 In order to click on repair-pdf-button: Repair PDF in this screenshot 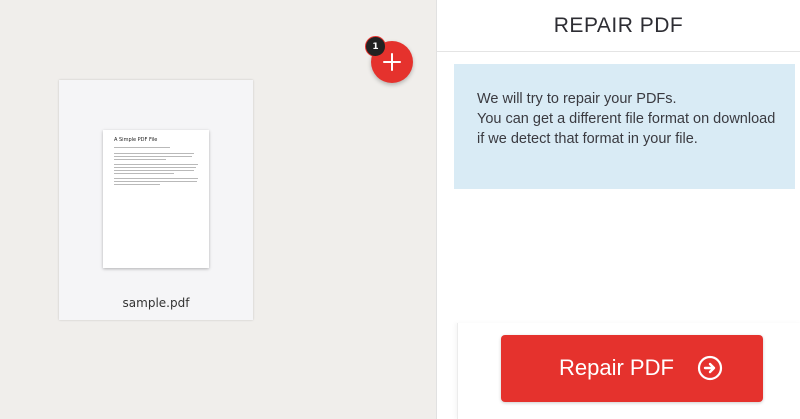, I will do `click(632, 368)`.